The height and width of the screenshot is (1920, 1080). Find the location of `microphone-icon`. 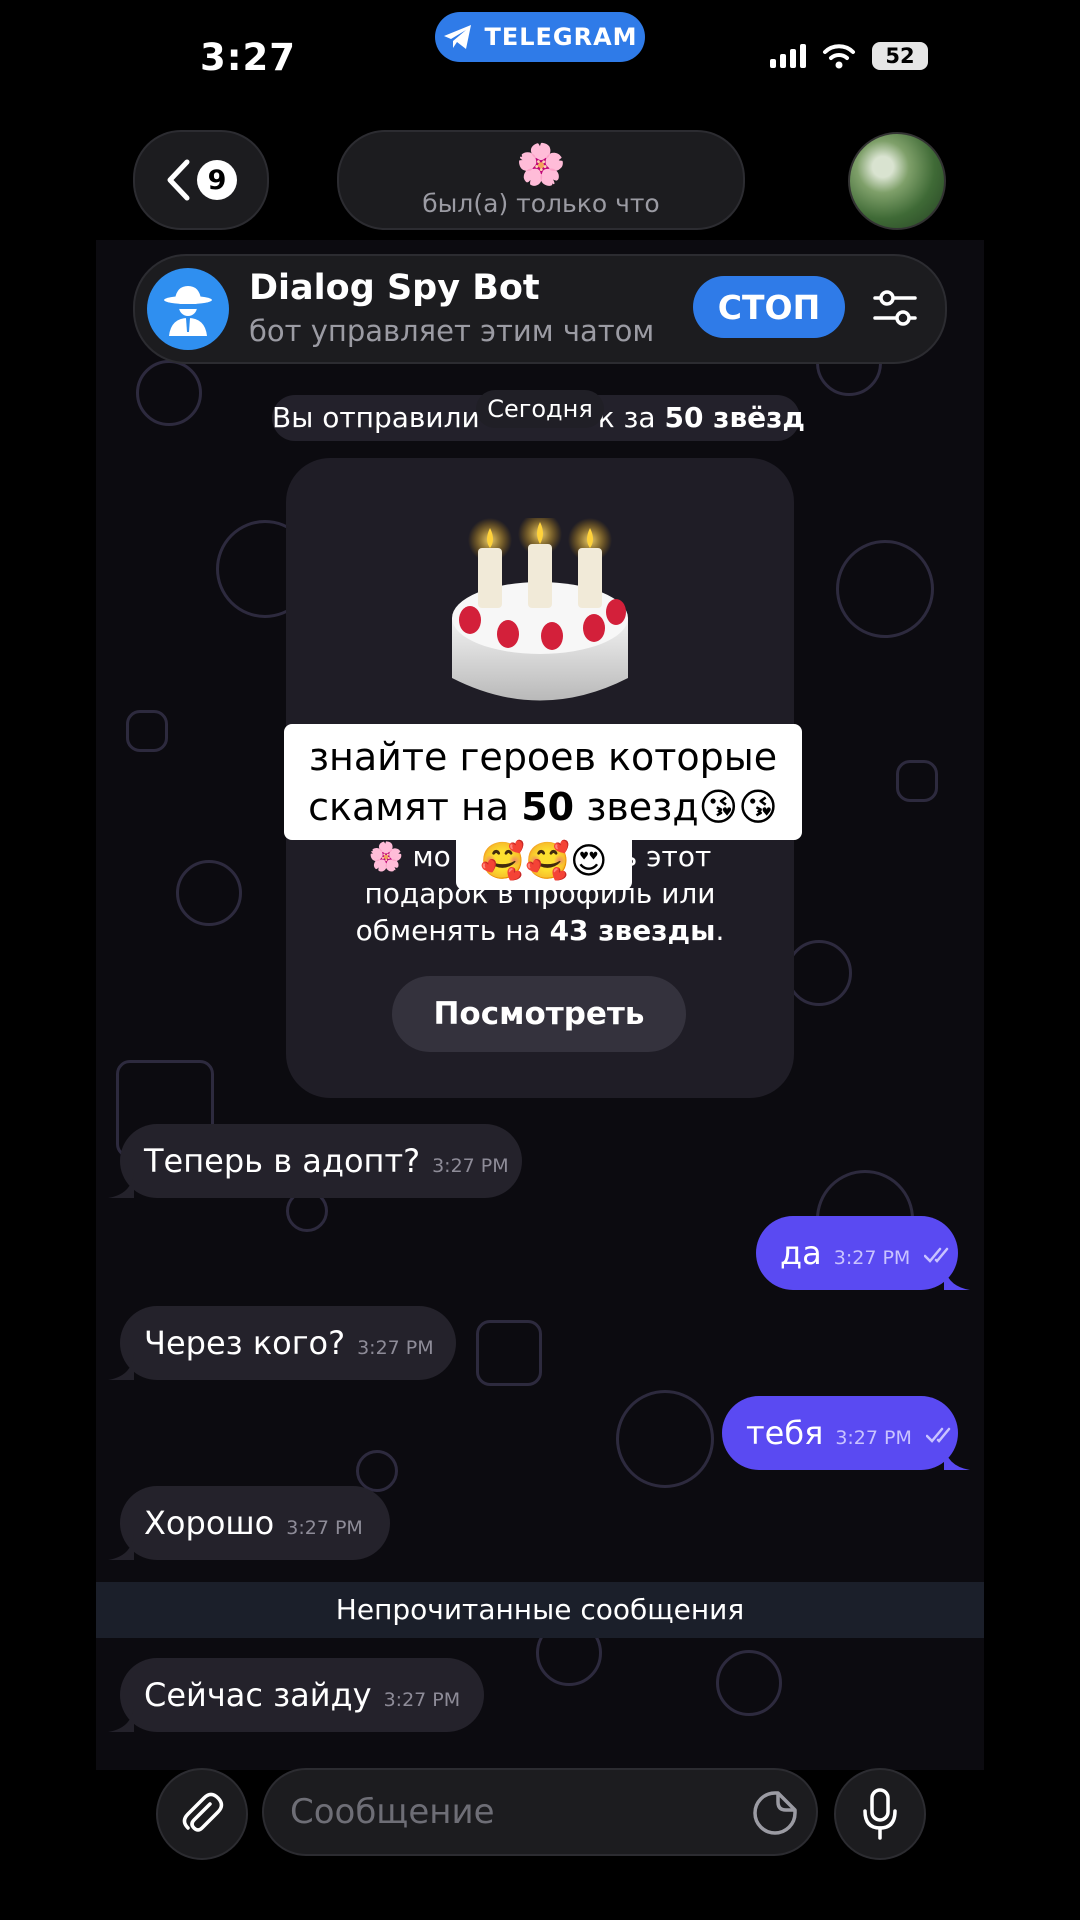

microphone-icon is located at coordinates (880, 1814).